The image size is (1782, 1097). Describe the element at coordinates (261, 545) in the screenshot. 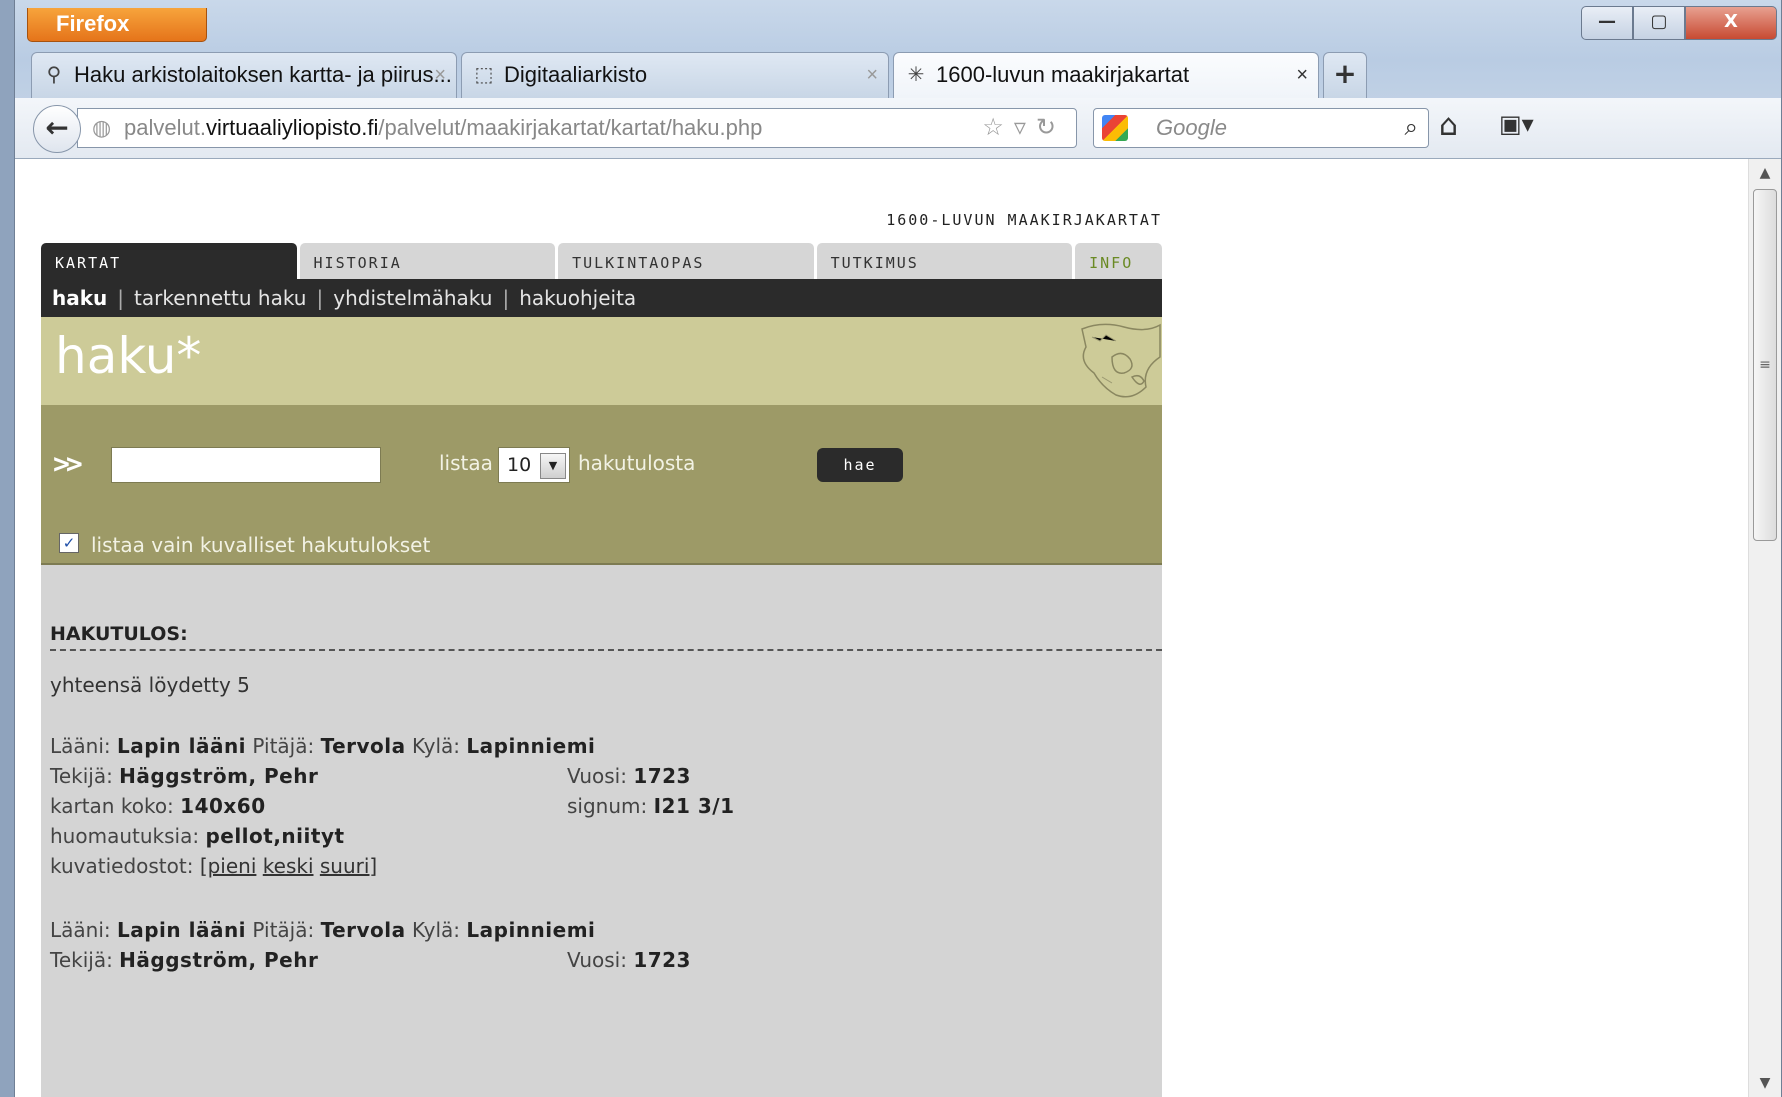

I see `only-images-label: listaa vain kuvalliset hakutulokset` at that location.